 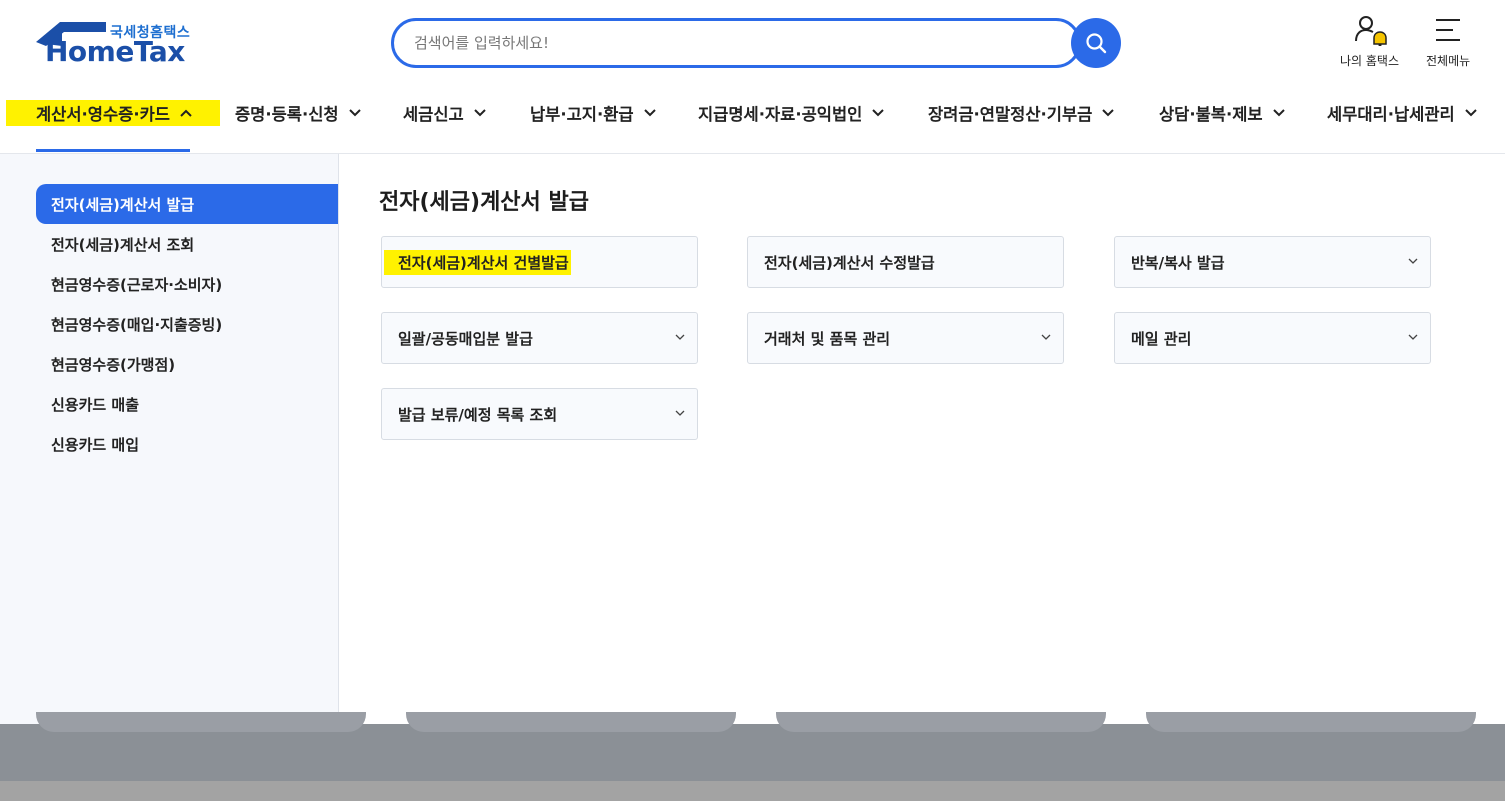 I want to click on card-label: 메일 관리, so click(x=1161, y=338).